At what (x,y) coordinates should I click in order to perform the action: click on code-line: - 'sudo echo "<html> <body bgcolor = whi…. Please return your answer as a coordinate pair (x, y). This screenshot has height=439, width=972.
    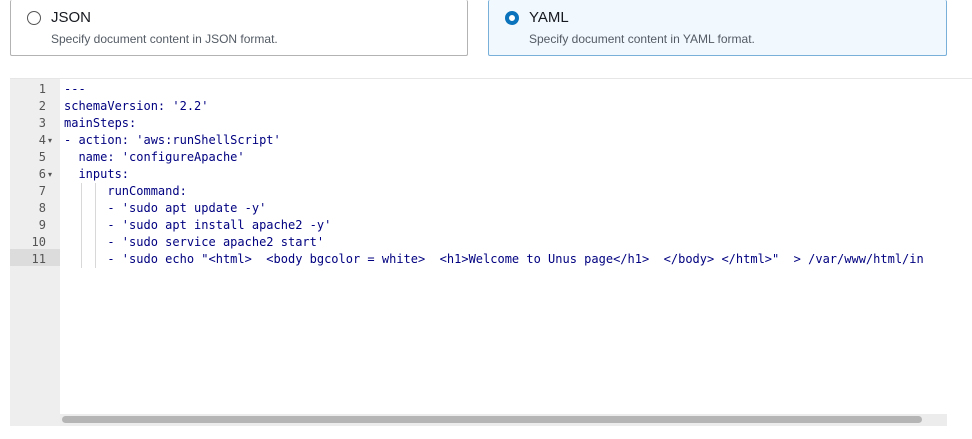
    Looking at the image, I should click on (494, 259).